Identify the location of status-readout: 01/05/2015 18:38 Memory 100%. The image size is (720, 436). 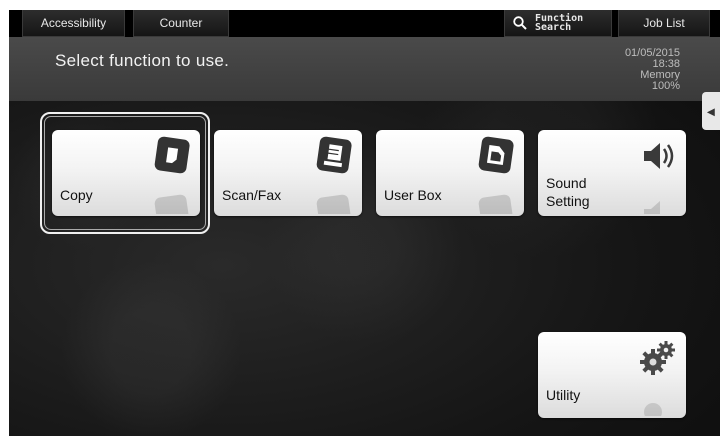
(652, 70).